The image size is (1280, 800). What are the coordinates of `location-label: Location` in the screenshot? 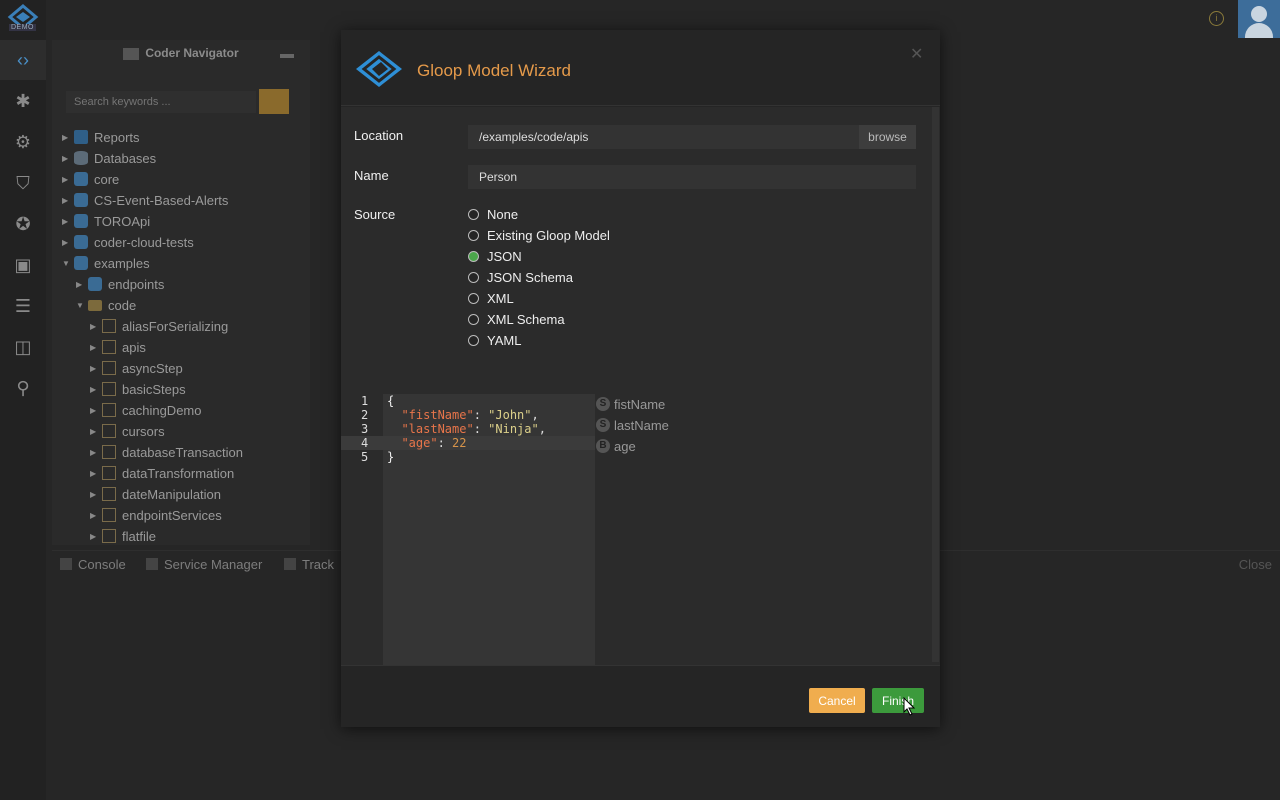 It's located at (379, 135).